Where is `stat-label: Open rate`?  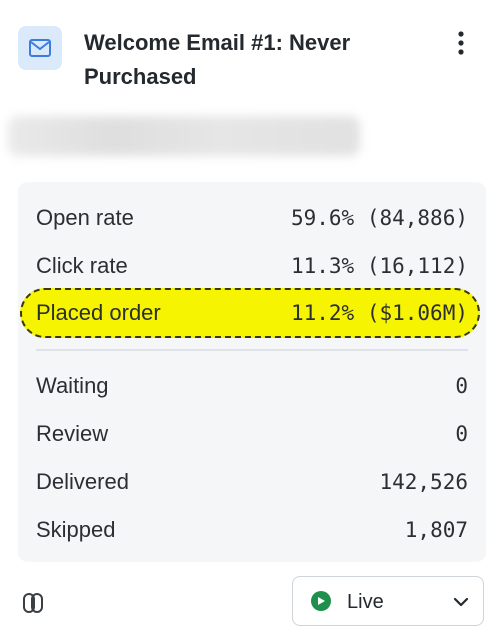 stat-label: Open rate is located at coordinates (85, 217).